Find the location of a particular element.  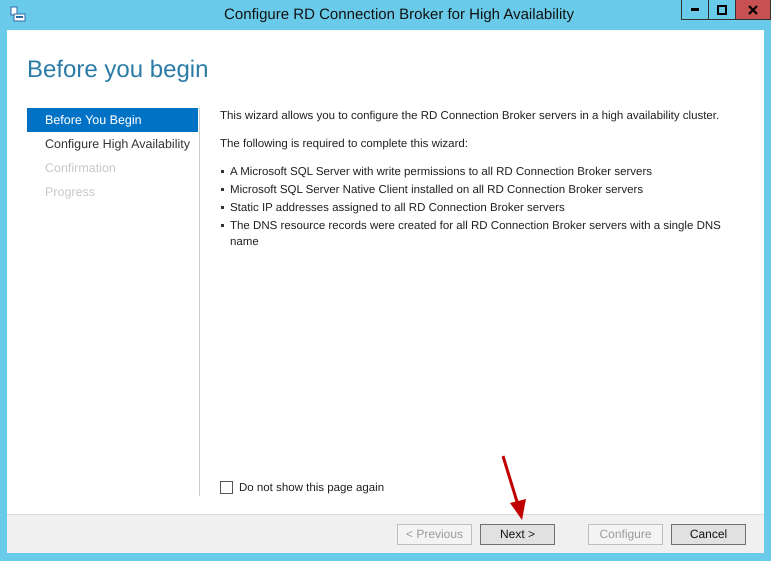

requirement-text: A Microsoft SQL Server with write permissions to all RD Connection Broker servers is located at coordinates (441, 172).